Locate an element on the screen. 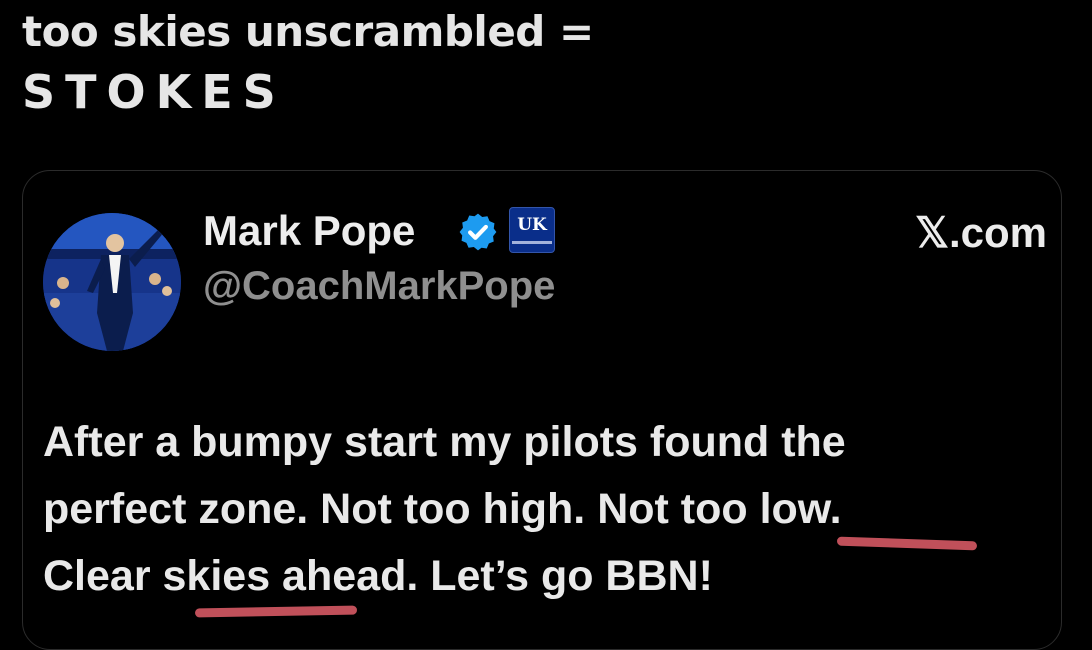 Image resolution: width=1092 pixels, height=650 pixels. source-label: 𝕏.com is located at coordinates (981, 232).